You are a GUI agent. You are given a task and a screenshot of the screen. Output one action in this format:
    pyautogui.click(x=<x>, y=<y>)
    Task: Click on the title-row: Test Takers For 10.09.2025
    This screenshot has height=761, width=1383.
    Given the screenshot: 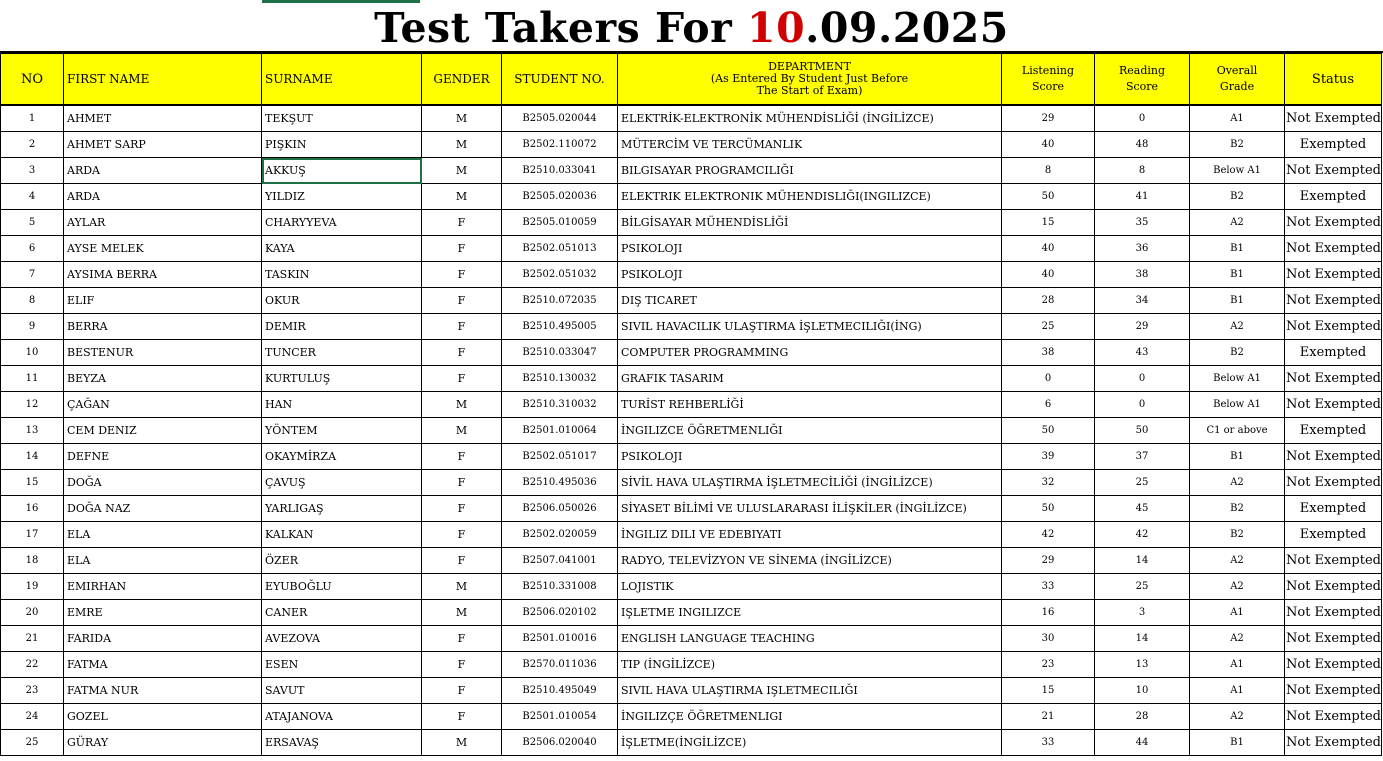 What is the action you would take?
    pyautogui.click(x=691, y=28)
    